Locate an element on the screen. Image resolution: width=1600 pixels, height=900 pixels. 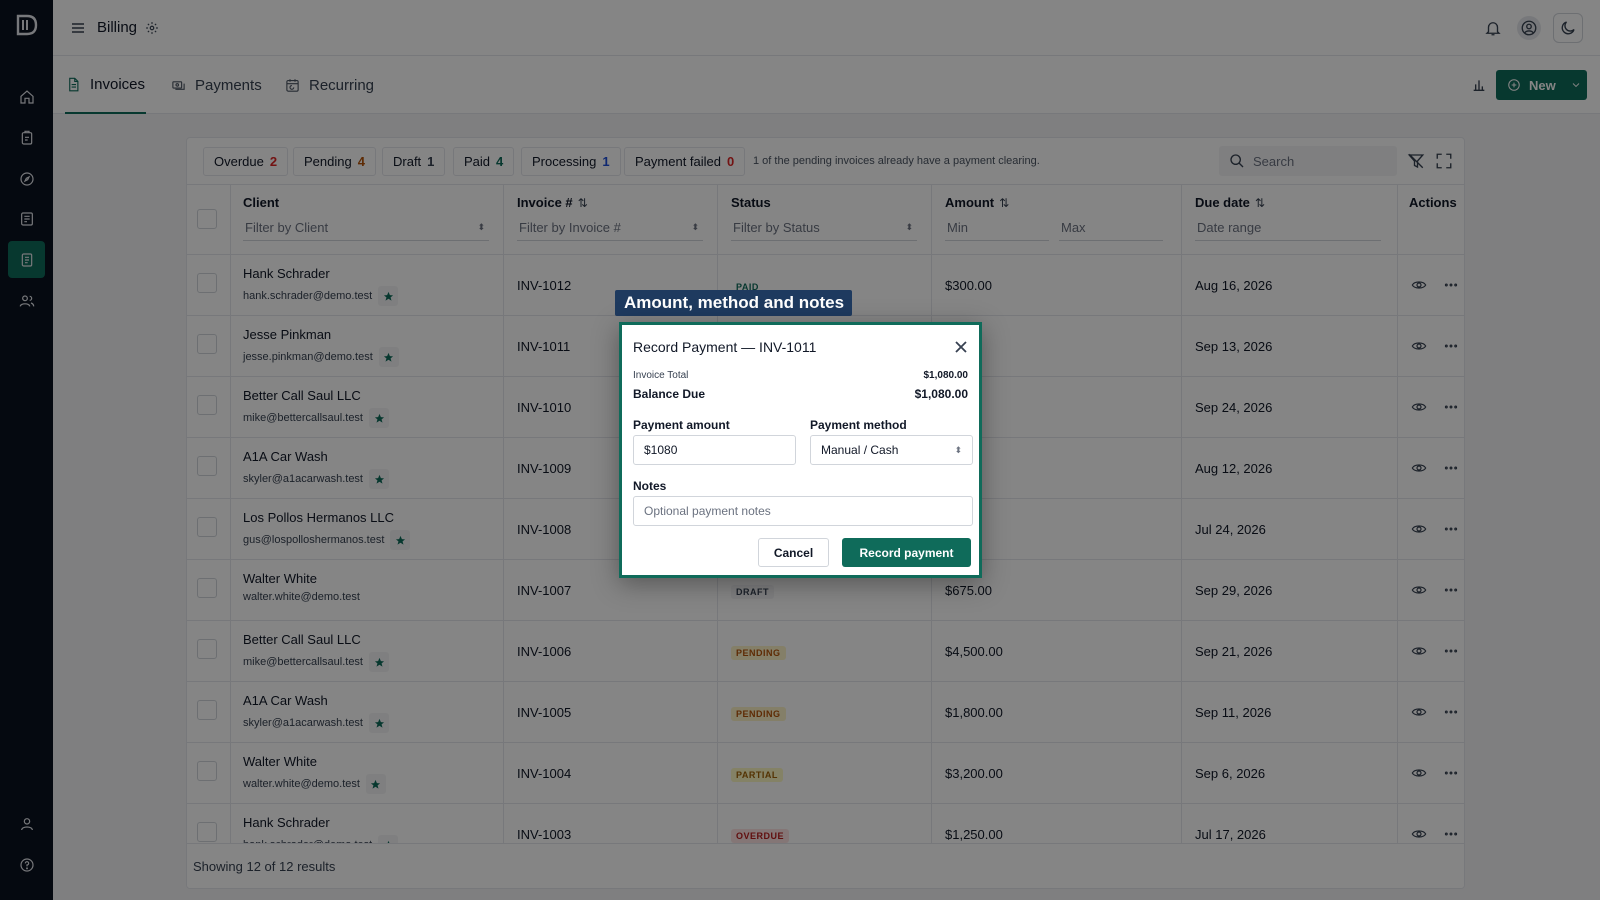
tour-step-label: Amount, method and notes is located at coordinates (733, 303).